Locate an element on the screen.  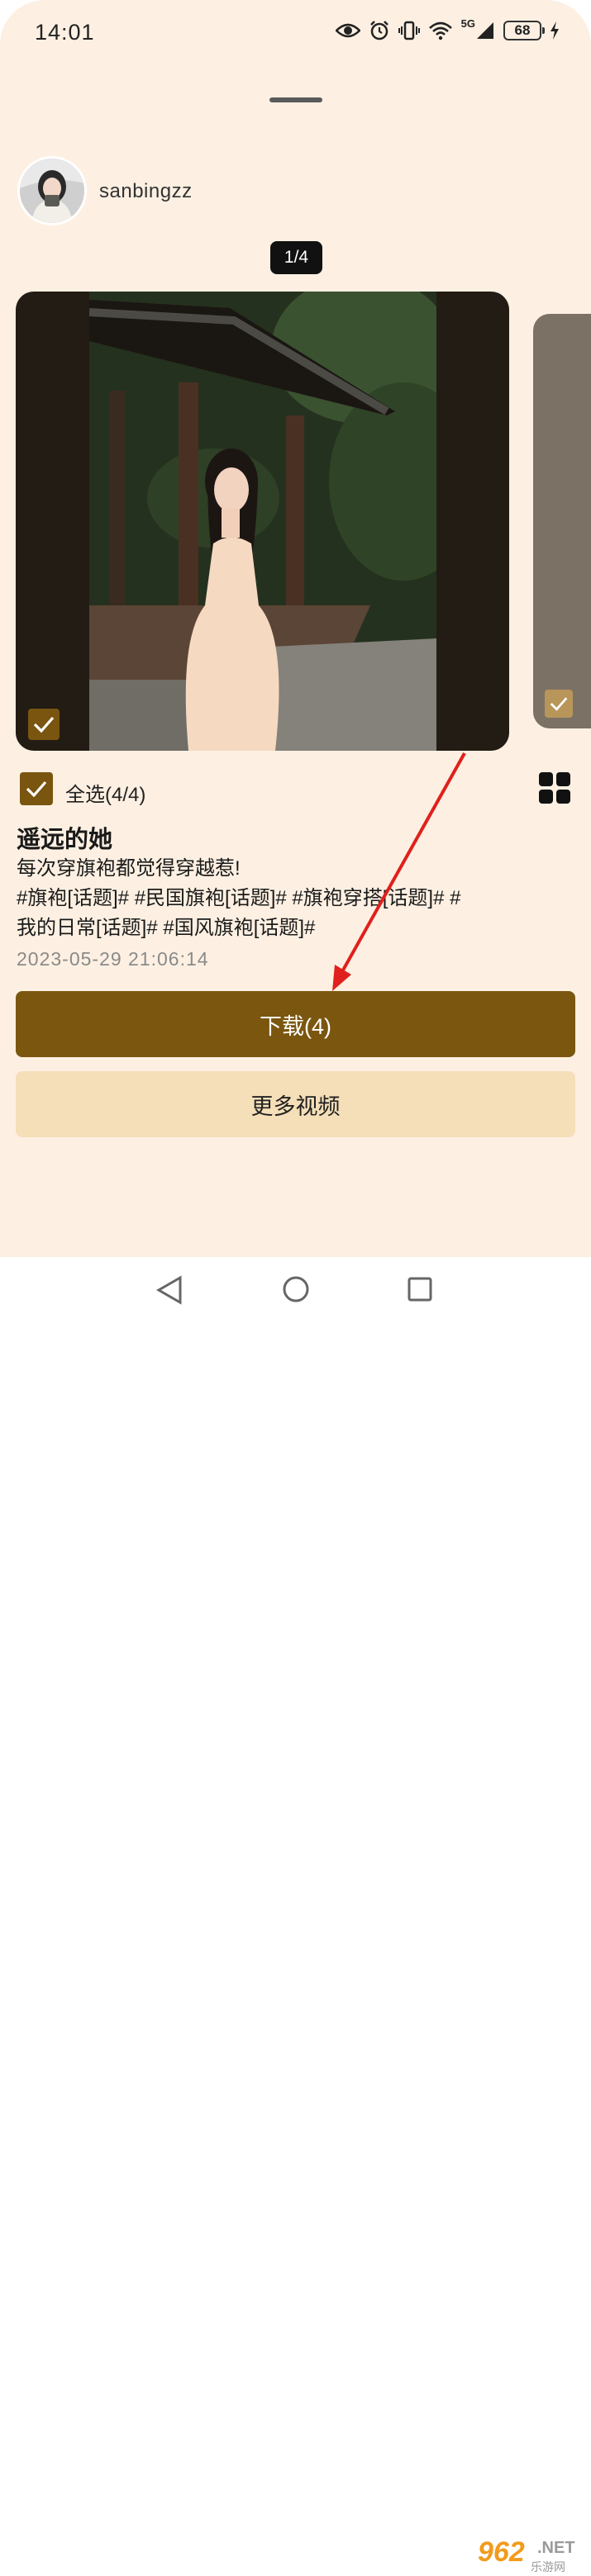
image-counter: 1/4 is located at coordinates (296, 257).